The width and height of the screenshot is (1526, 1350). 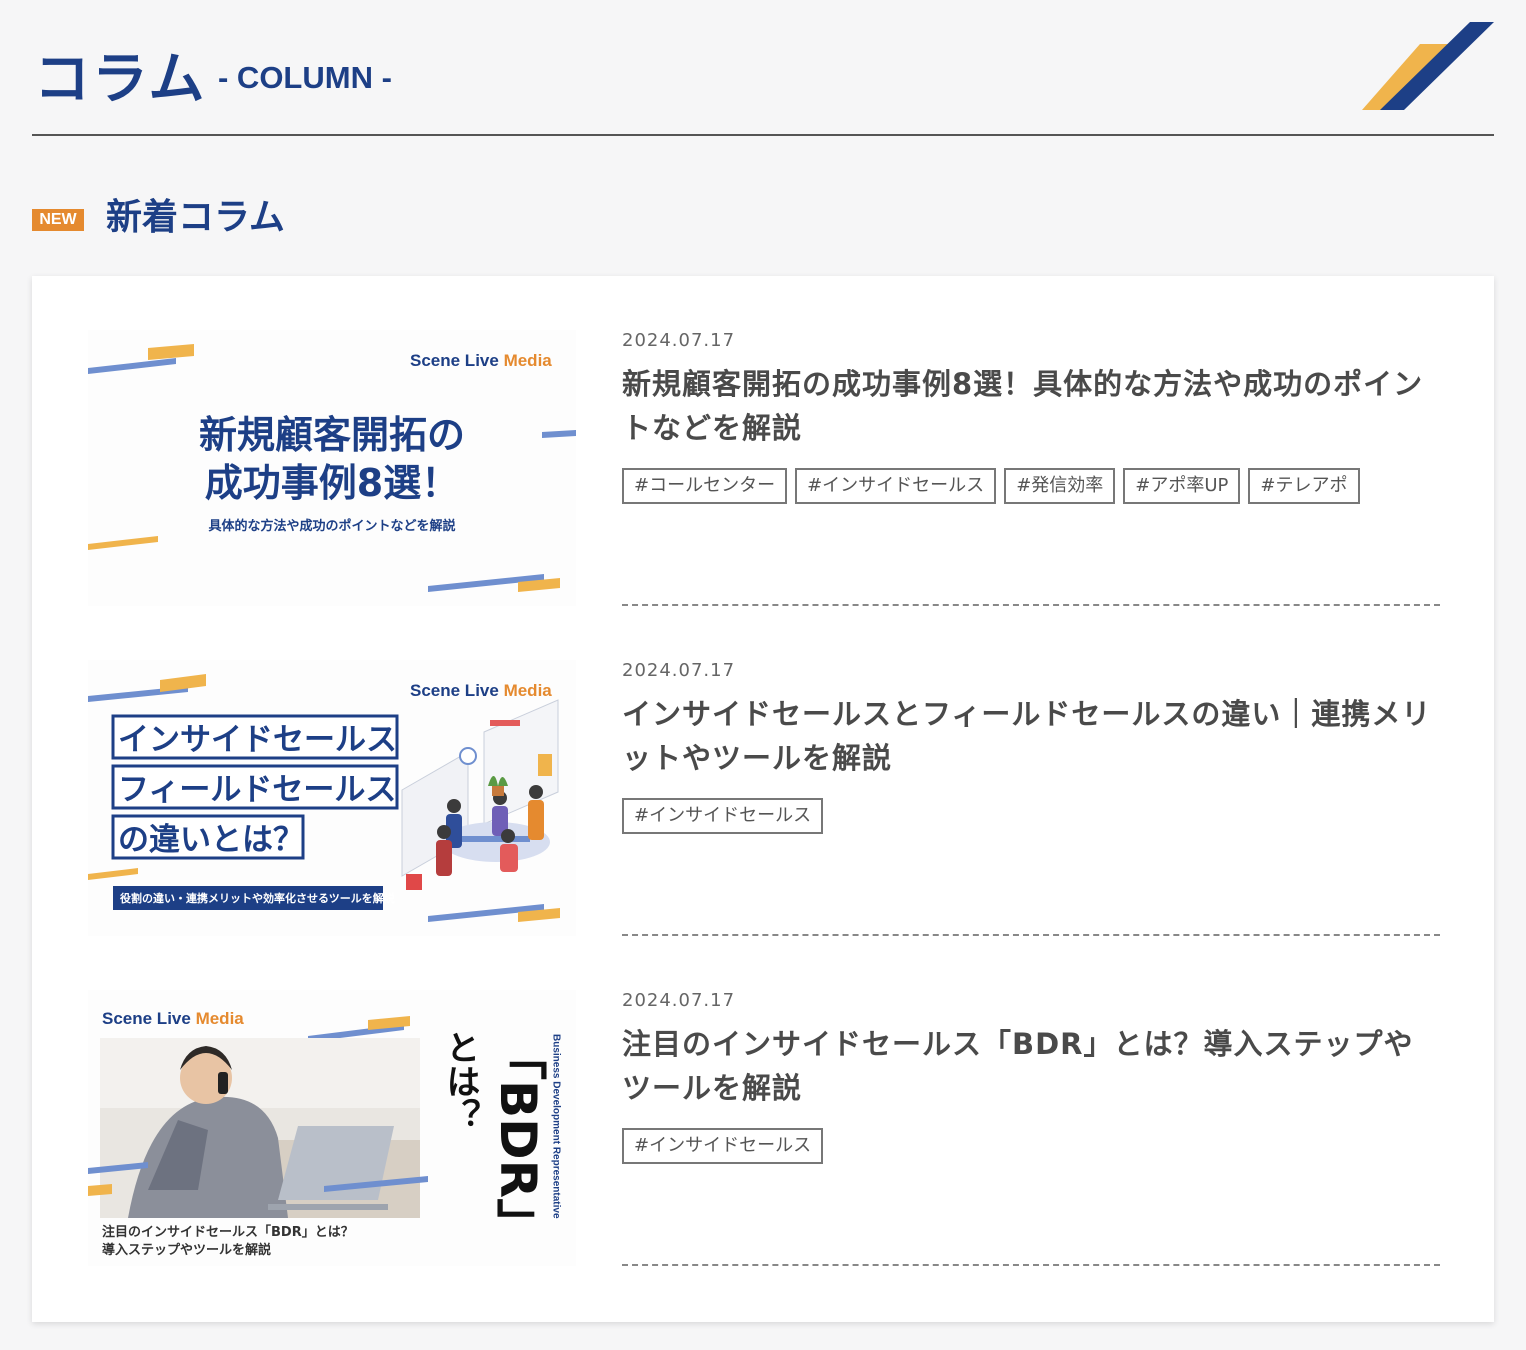 I want to click on article-title-link: インサイドセールスとフィールドセールスの違い｜連携メリットやツールを解説, so click(x=1031, y=736).